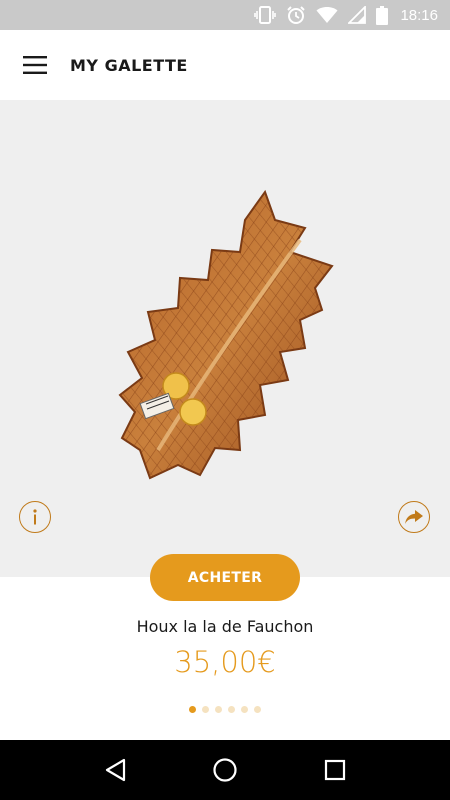 The image size is (450, 800). What do you see at coordinates (225, 65) in the screenshot?
I see `app-bar: MY GALETTE` at bounding box center [225, 65].